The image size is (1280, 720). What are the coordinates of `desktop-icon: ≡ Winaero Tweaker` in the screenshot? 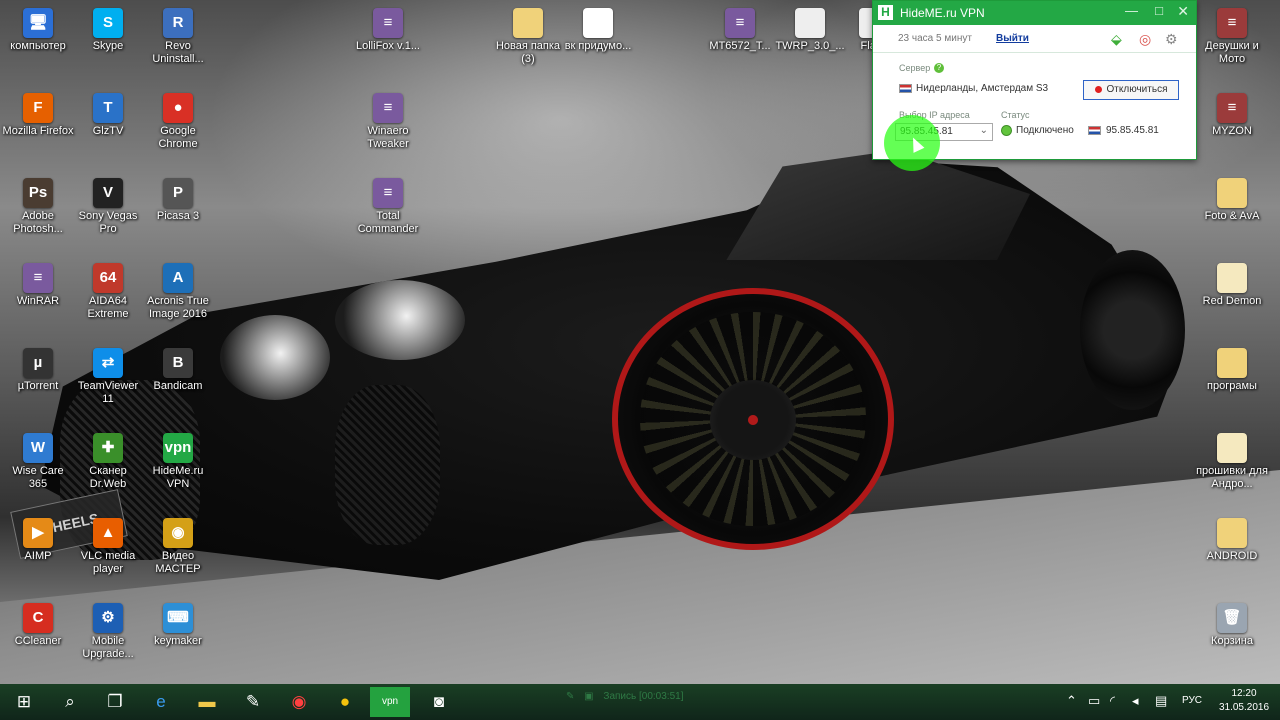 It's located at (388, 122).